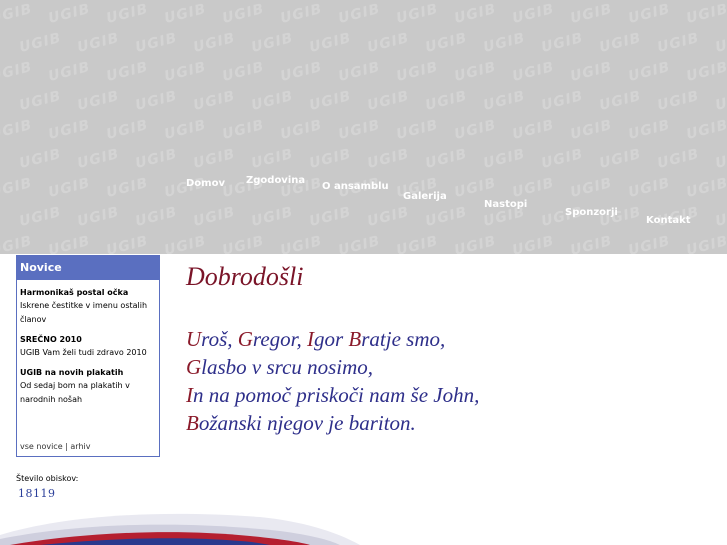 This screenshot has width=727, height=545. Describe the element at coordinates (88, 339) in the screenshot. I see `news-item-title: SREČNO 2010` at that location.